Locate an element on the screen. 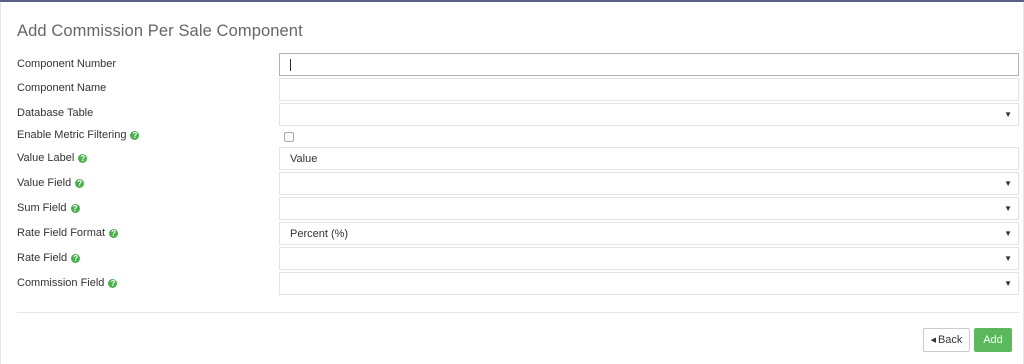  component-number-label-text: Component Number is located at coordinates (67, 64).